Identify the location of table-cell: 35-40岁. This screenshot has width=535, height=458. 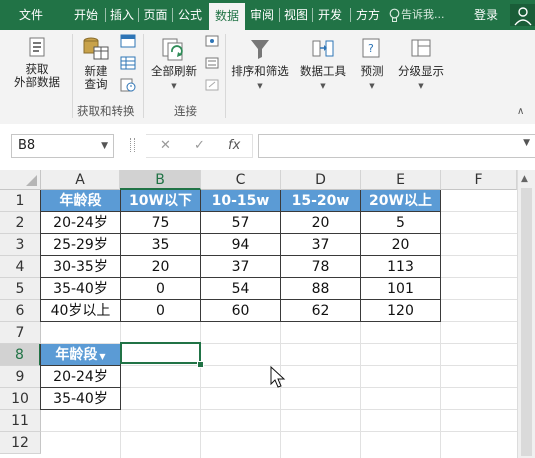
(81, 289).